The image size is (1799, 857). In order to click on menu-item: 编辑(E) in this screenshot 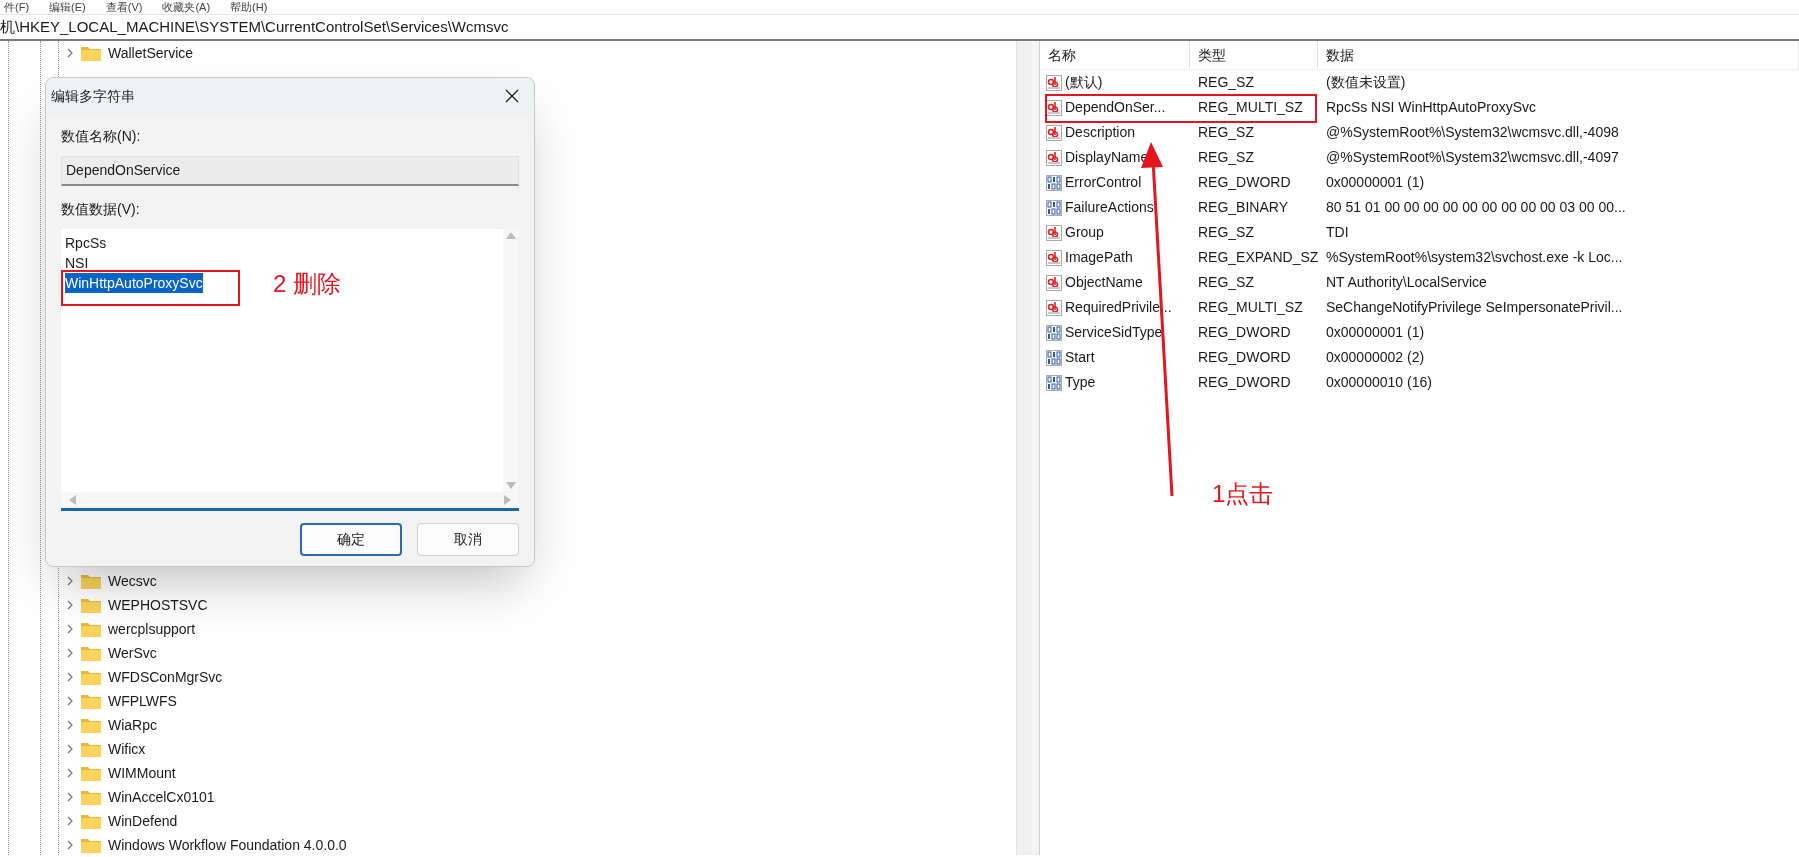, I will do `click(67, 8)`.